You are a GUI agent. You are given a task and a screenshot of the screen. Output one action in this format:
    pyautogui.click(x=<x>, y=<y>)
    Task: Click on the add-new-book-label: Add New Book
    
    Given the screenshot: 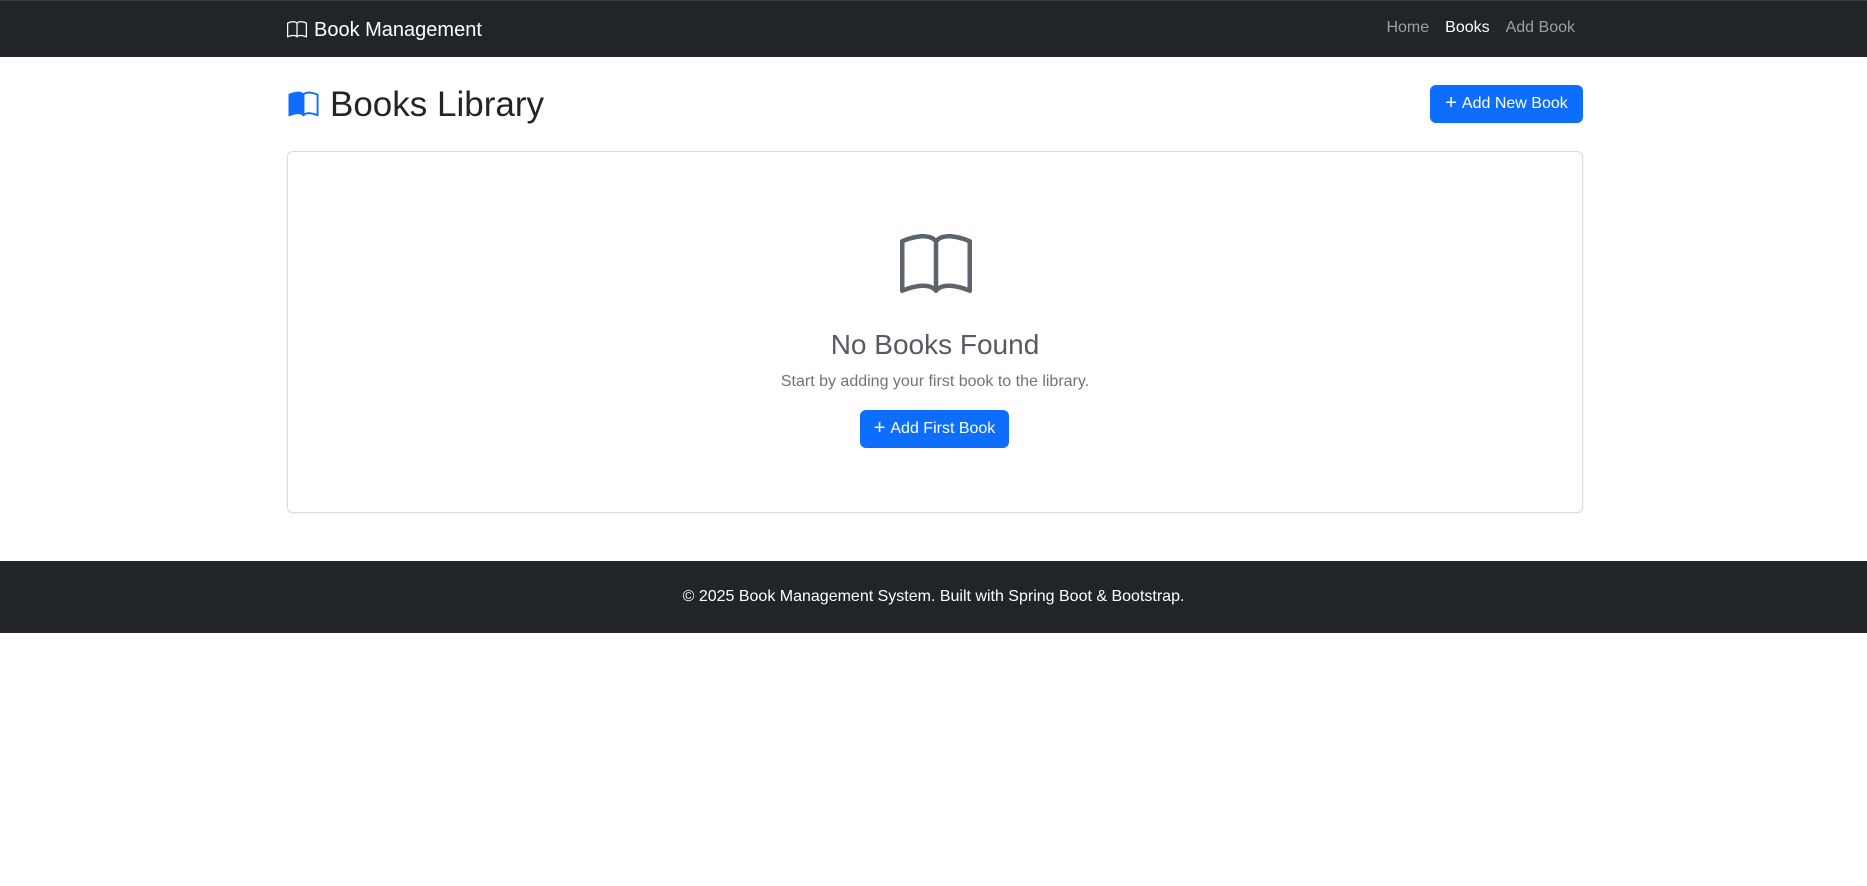 What is the action you would take?
    pyautogui.click(x=1514, y=103)
    